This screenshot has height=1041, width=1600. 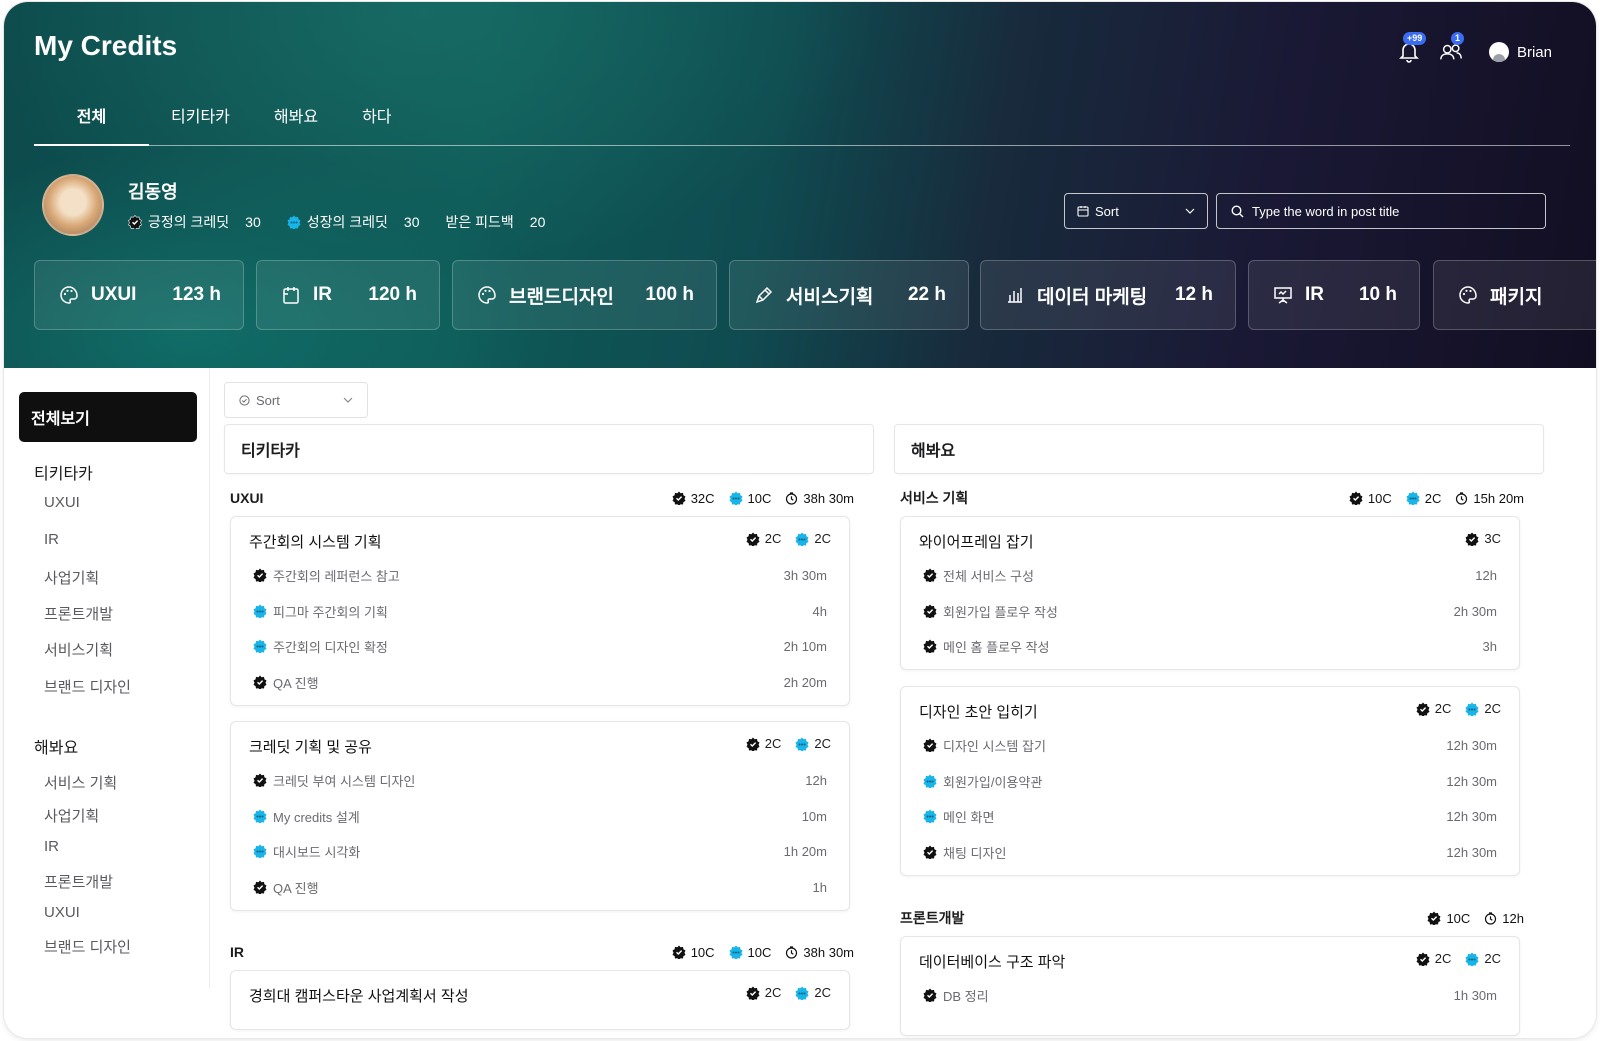 What do you see at coordinates (1092, 297) in the screenshot?
I see `category-name: 데이터 마케팅` at bounding box center [1092, 297].